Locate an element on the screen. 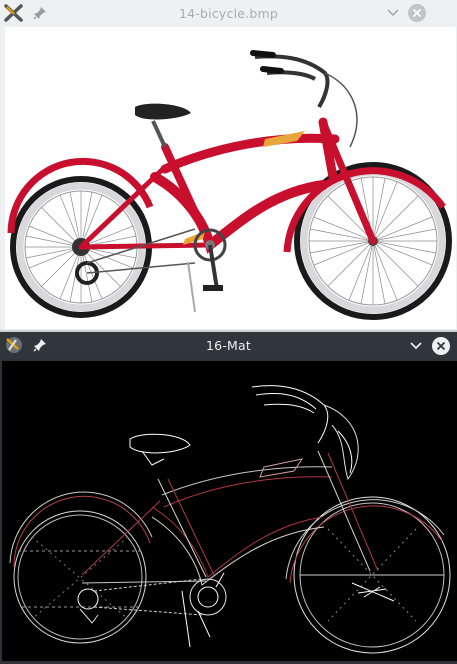 The width and height of the screenshot is (457, 664). titlebar: 16-Mat is located at coordinates (228, 345).